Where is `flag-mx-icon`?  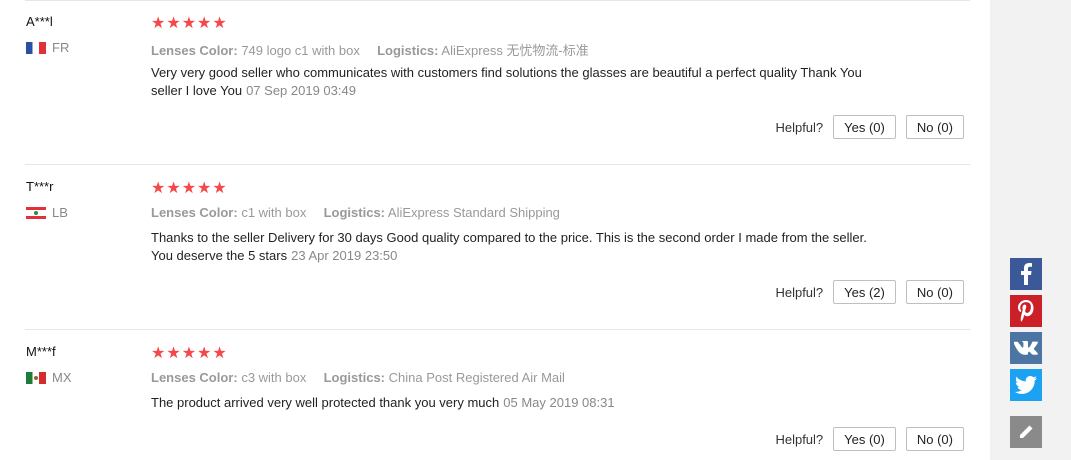 flag-mx-icon is located at coordinates (36, 377).